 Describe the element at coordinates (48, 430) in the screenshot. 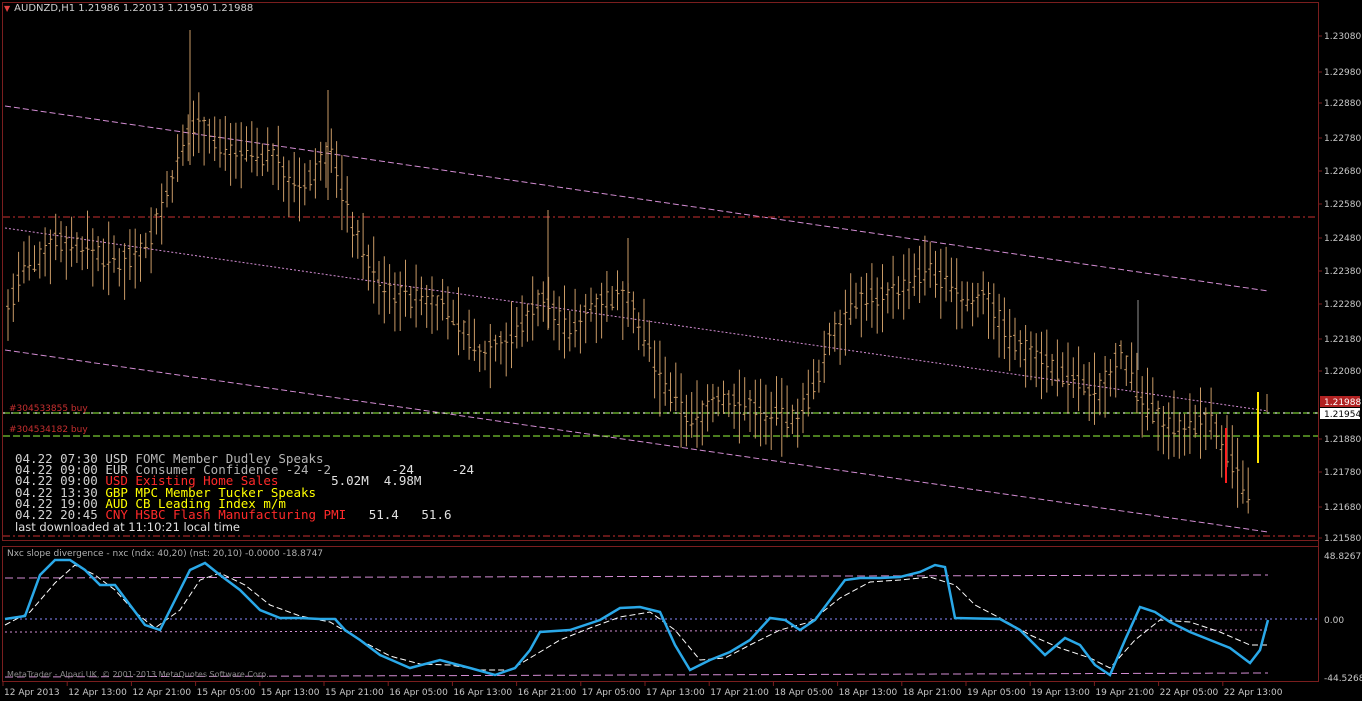

I see `order-label-2: #304534182 buy` at that location.